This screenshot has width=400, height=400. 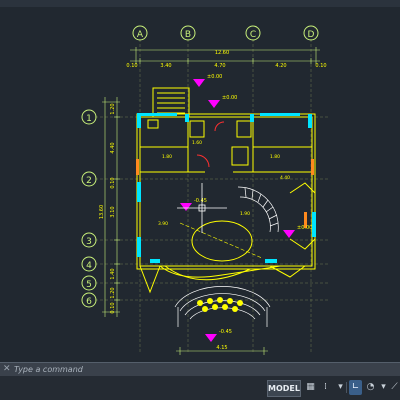 What do you see at coordinates (370, 387) in the screenshot?
I see `polar-icon: ◔` at bounding box center [370, 387].